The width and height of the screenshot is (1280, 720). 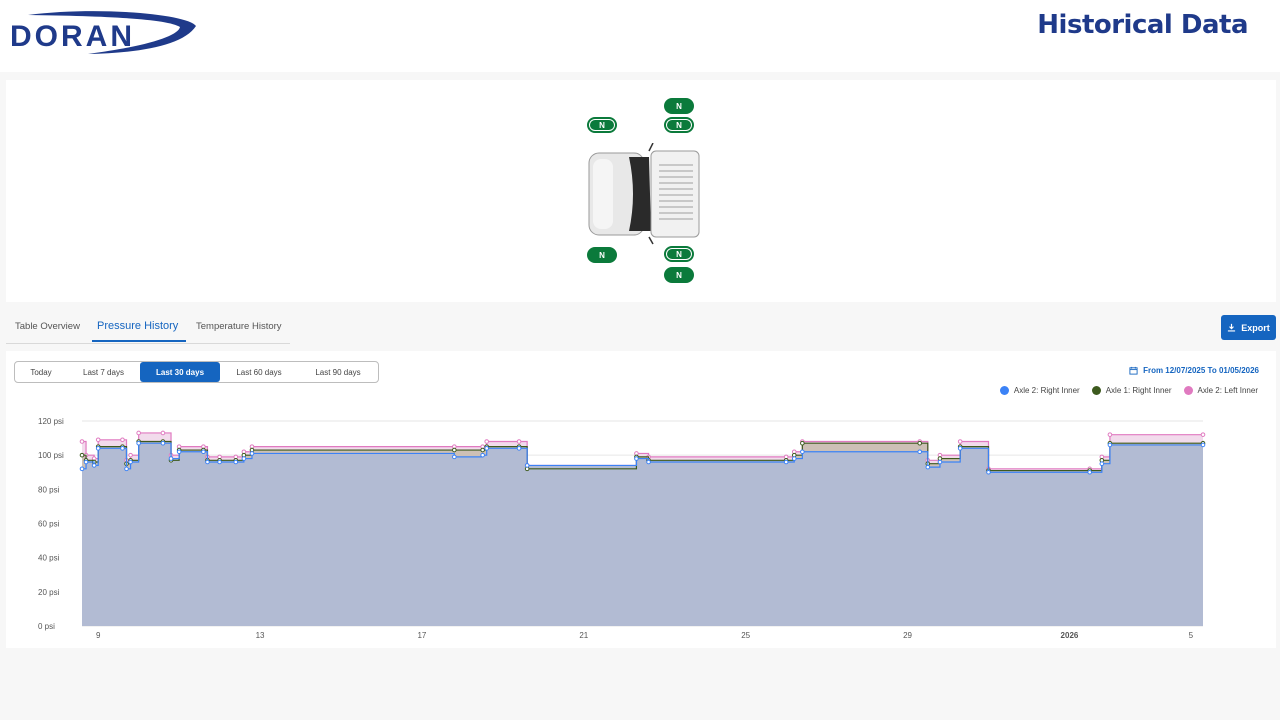 What do you see at coordinates (49, 524) in the screenshot?
I see `y-tick-label: 60 psi` at bounding box center [49, 524].